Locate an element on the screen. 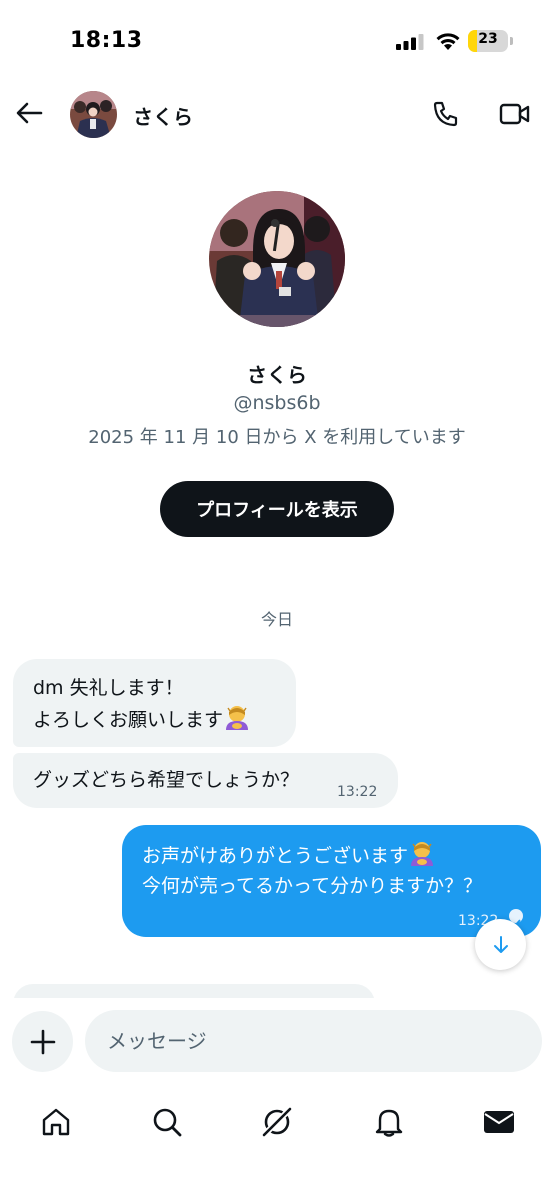  video-call-button is located at coordinates (515, 114).